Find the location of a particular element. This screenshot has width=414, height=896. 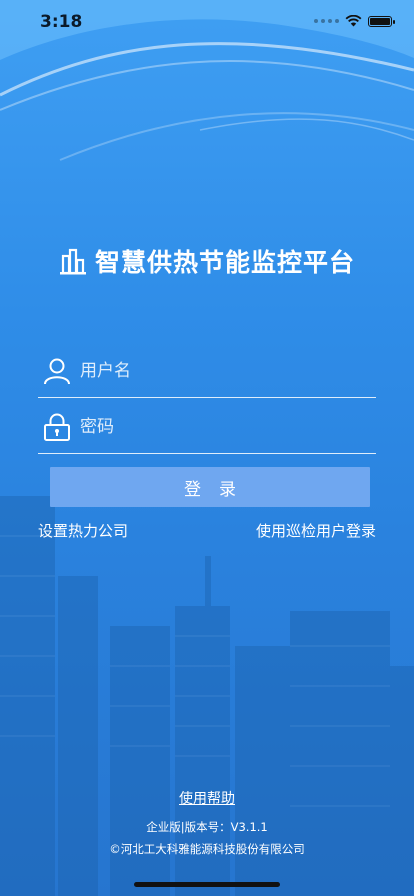

username-field is located at coordinates (207, 371).